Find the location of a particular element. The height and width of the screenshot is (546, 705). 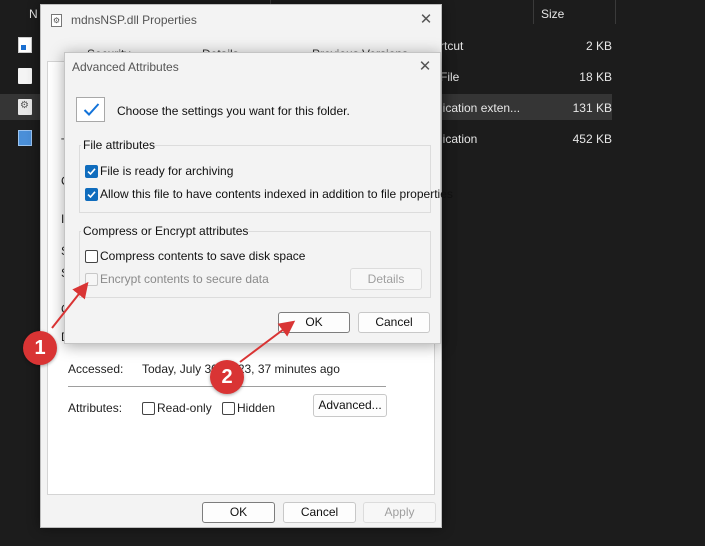

arrow-to-encrypt-checkbox is located at coordinates (70, 305).